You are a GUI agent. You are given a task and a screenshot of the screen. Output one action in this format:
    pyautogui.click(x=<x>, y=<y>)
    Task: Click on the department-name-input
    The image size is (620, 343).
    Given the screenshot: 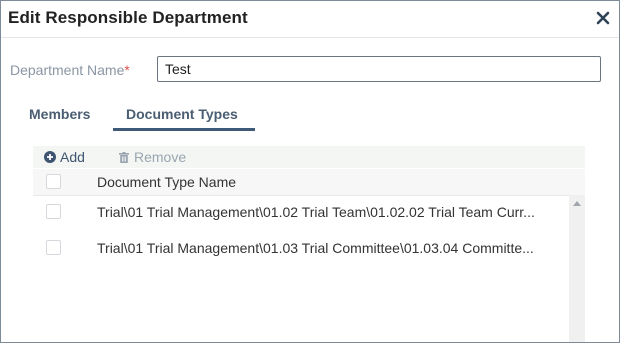 What is the action you would take?
    pyautogui.click(x=379, y=69)
    